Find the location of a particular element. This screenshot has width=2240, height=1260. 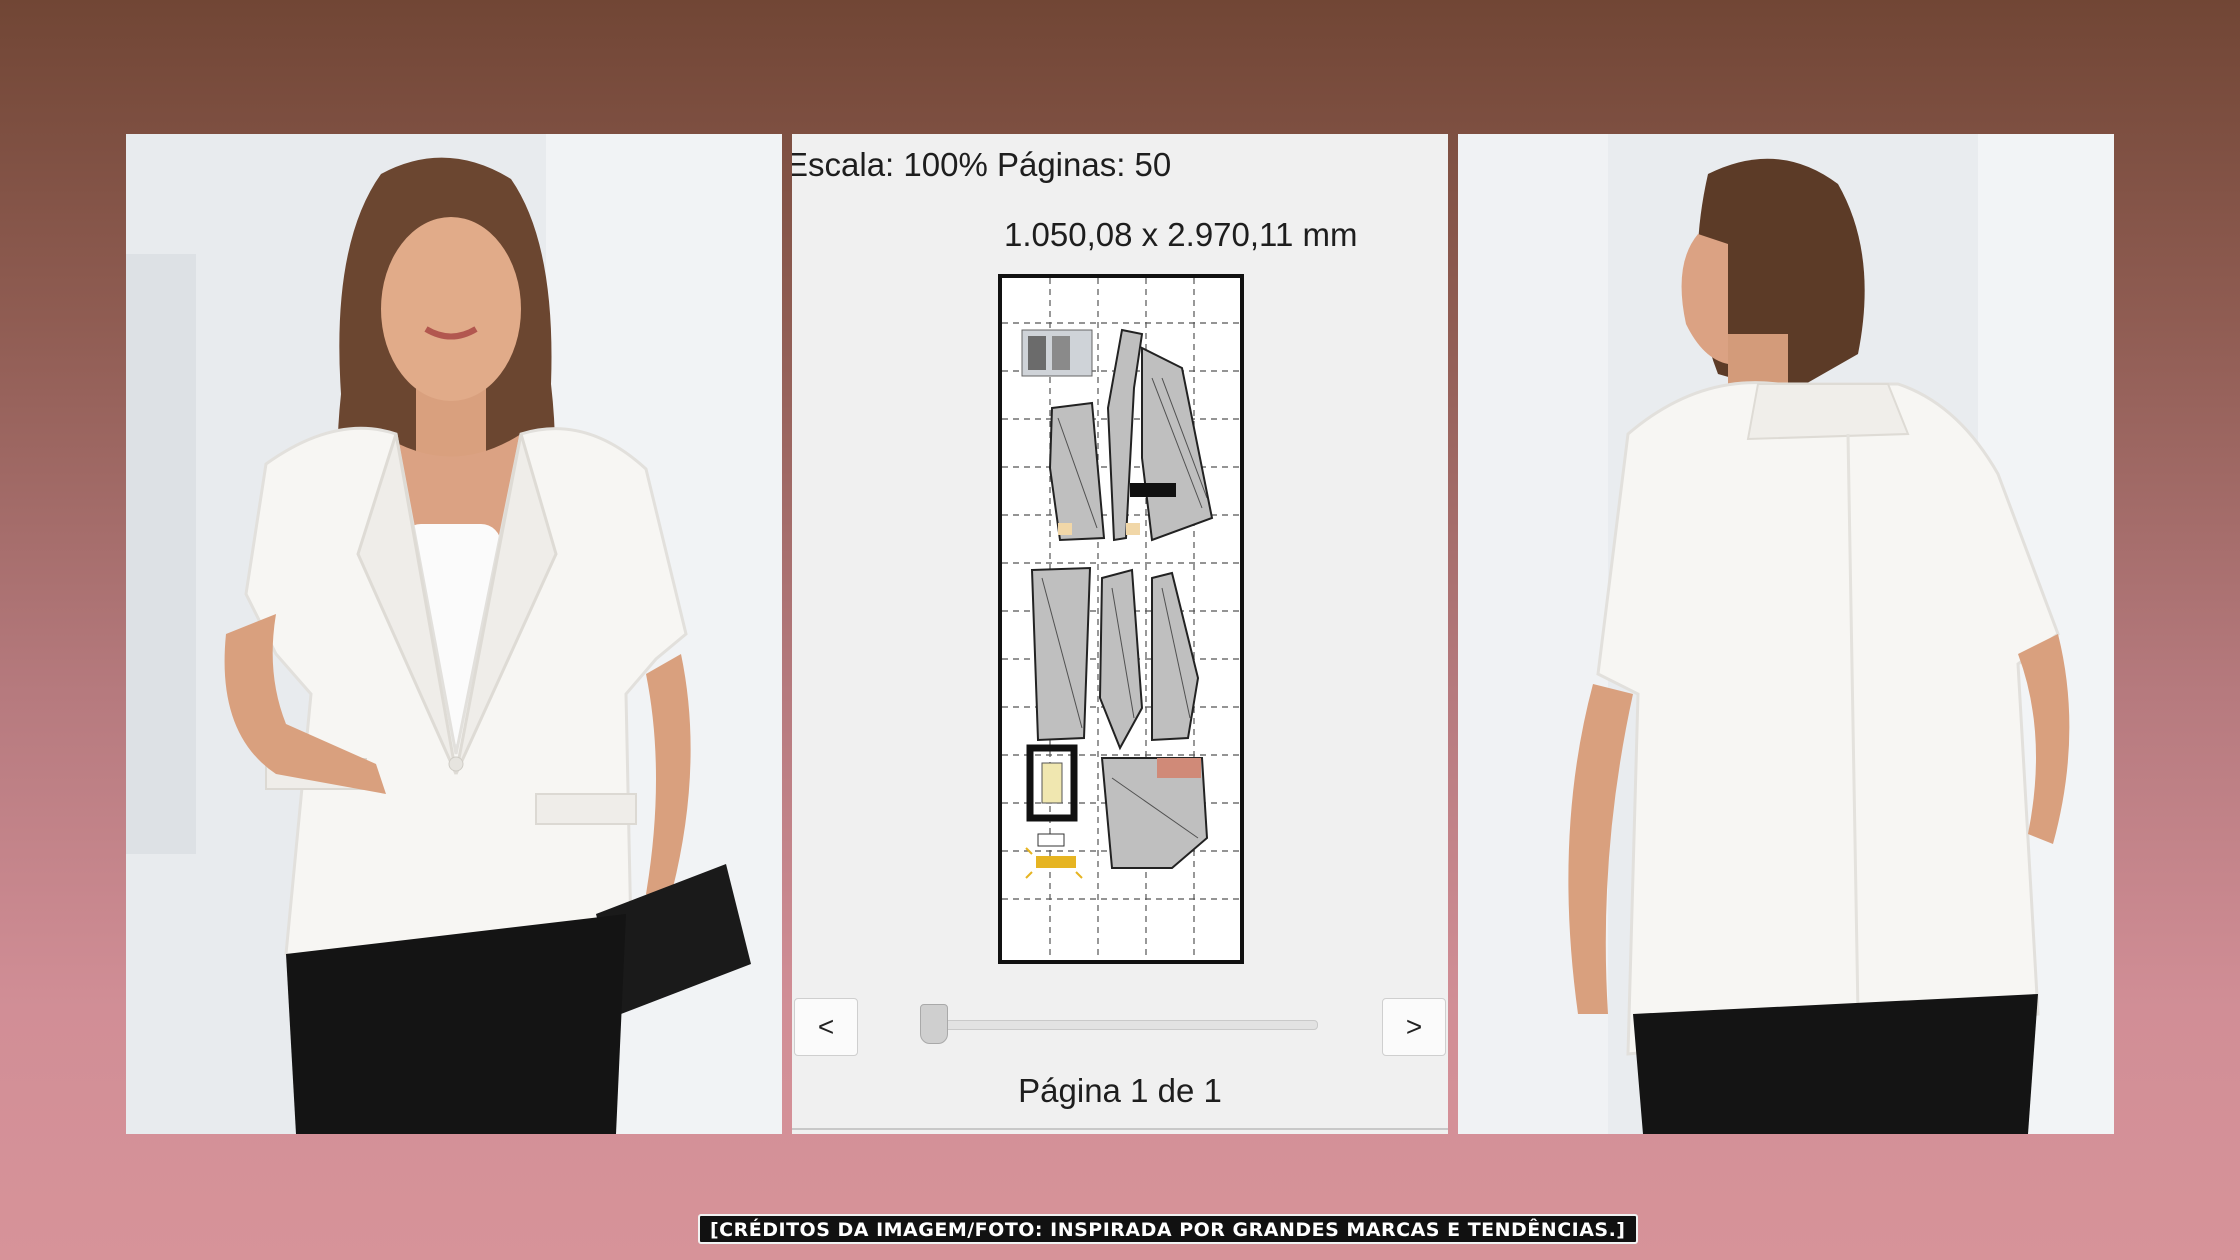

next-page-button: > is located at coordinates (1414, 1027).